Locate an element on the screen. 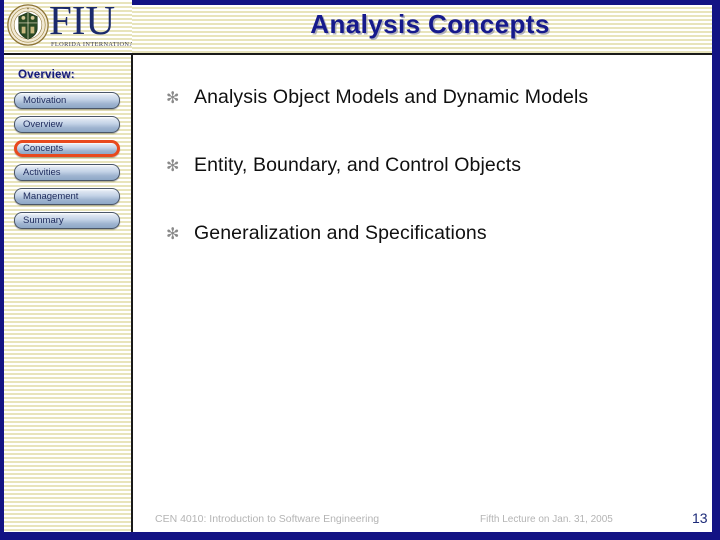 The height and width of the screenshot is (540, 720). fiu-logo-subtitle: FLORIDA INTERNATIONAL UNIVERSITY is located at coordinates (91, 44).